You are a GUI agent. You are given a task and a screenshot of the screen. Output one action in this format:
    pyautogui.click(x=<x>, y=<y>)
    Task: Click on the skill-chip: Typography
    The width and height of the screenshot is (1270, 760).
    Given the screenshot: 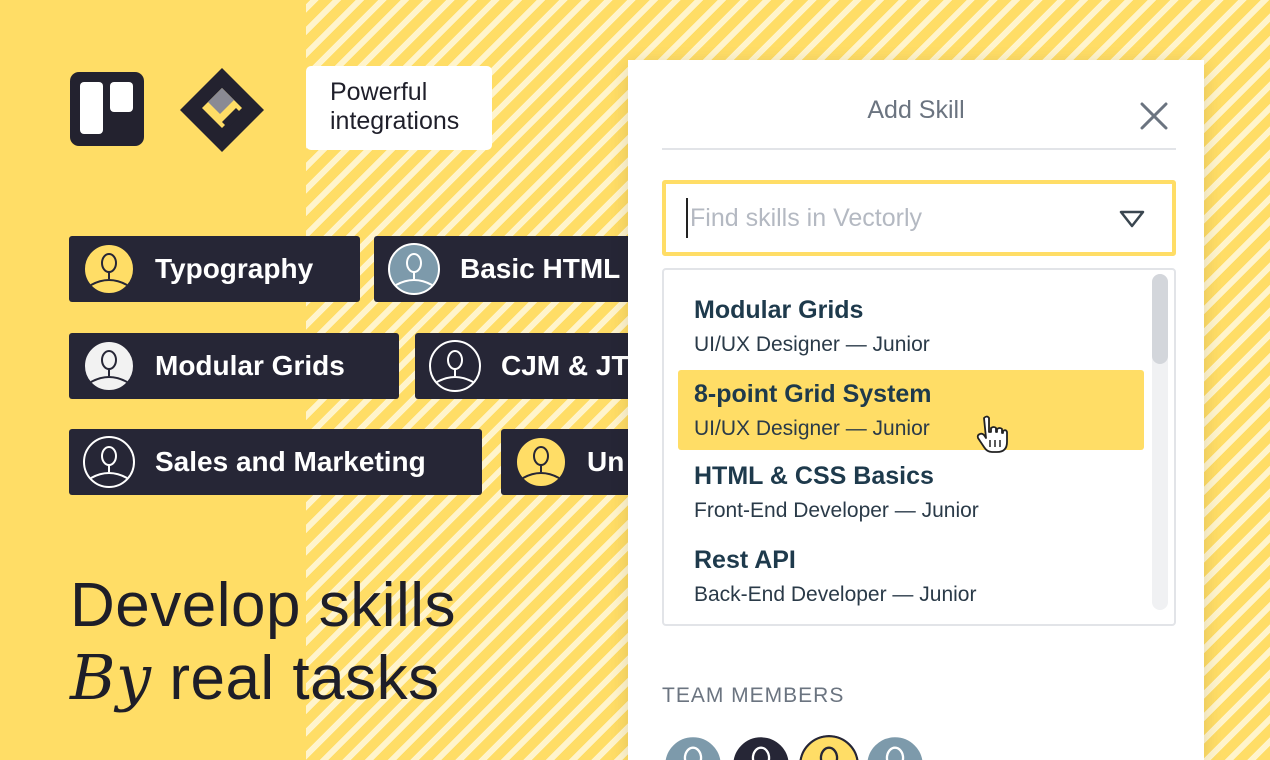 What is the action you would take?
    pyautogui.click(x=214, y=269)
    